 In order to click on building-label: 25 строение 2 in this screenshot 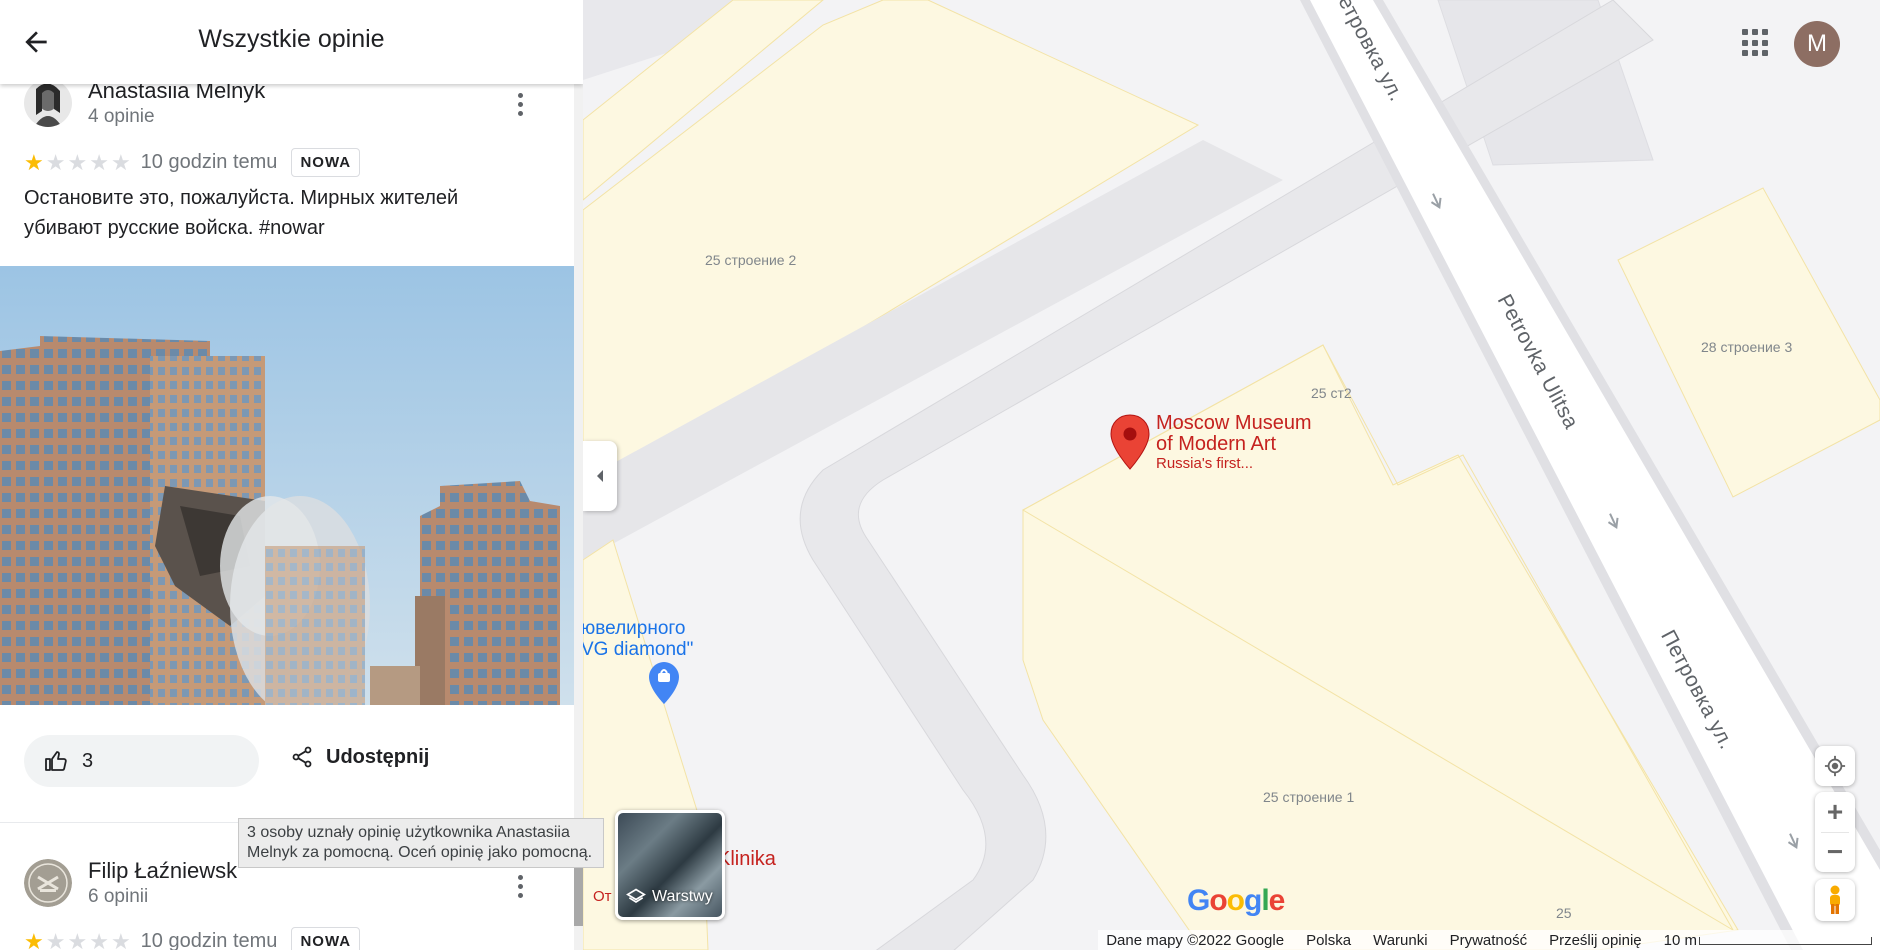, I will do `click(751, 260)`.